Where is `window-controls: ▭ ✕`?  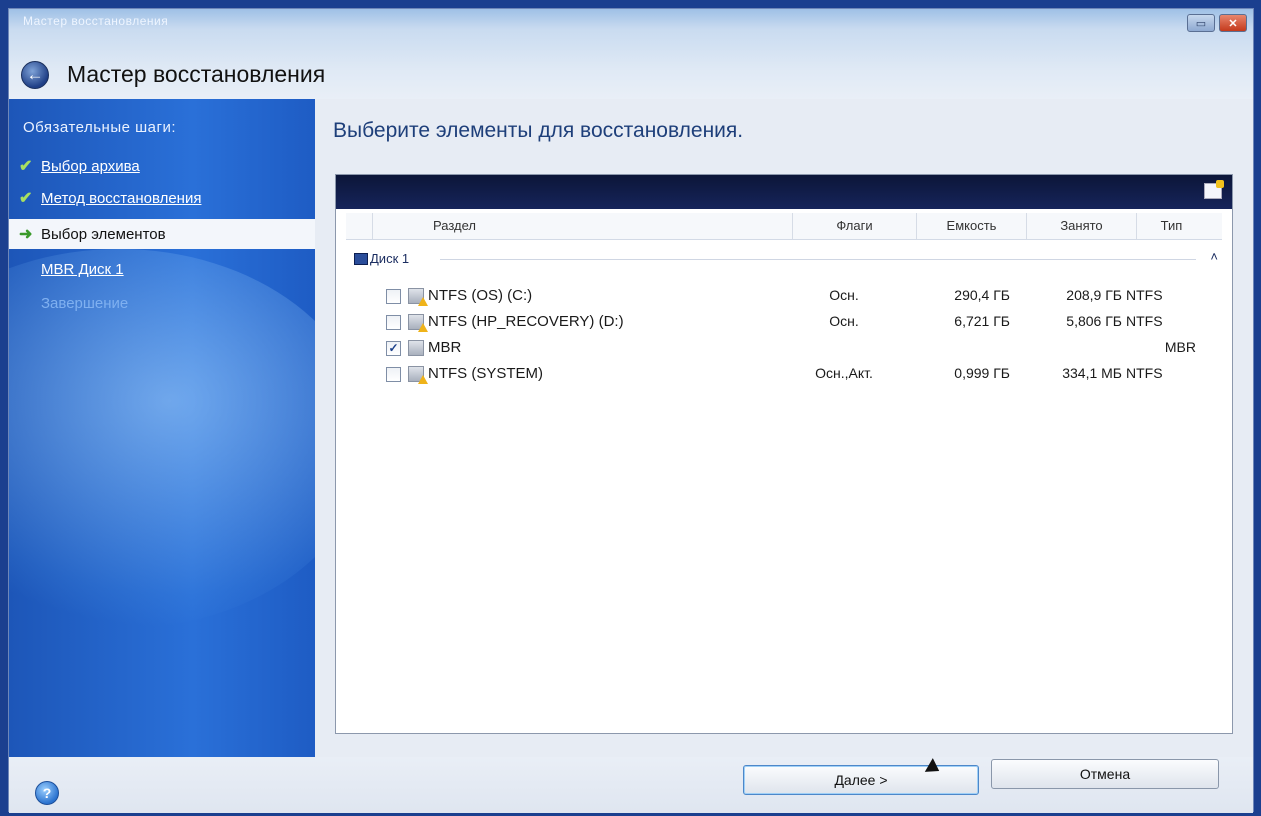
window-controls: ▭ ✕ is located at coordinates (1217, 23).